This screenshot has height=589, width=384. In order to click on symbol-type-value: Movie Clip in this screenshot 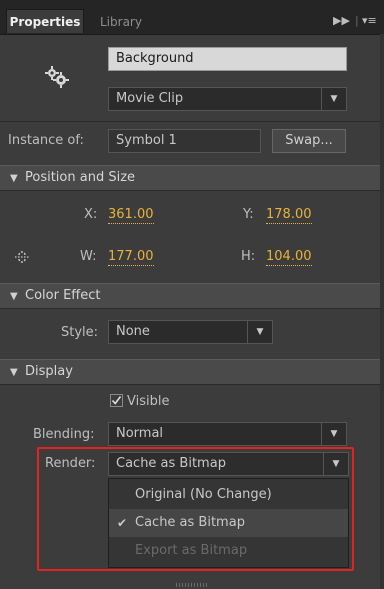, I will do `click(150, 98)`.